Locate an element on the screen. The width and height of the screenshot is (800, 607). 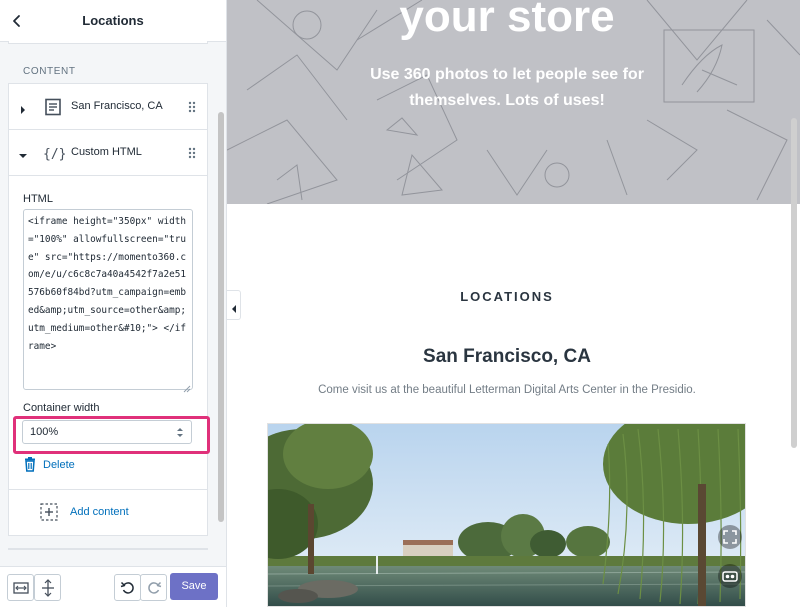
inspector-button is located at coordinates (47, 587).